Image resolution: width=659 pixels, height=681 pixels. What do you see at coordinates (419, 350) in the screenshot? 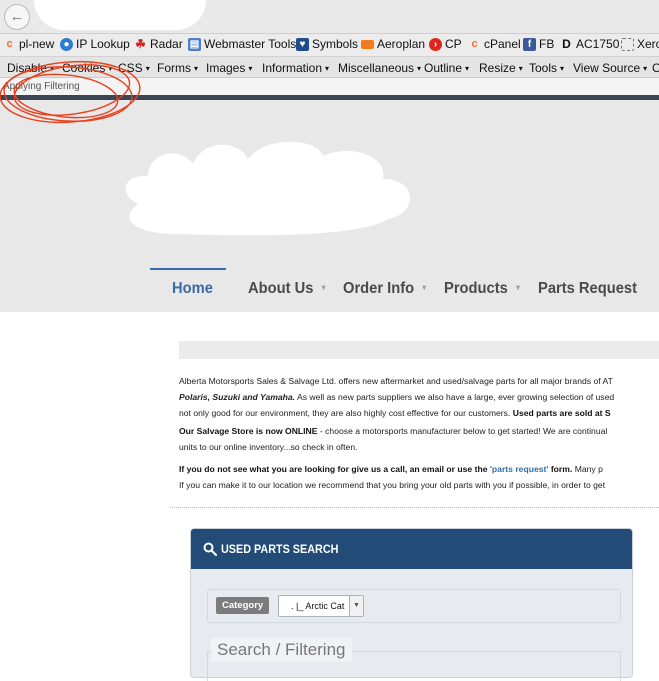
I see `breadcrumb-bar` at bounding box center [419, 350].